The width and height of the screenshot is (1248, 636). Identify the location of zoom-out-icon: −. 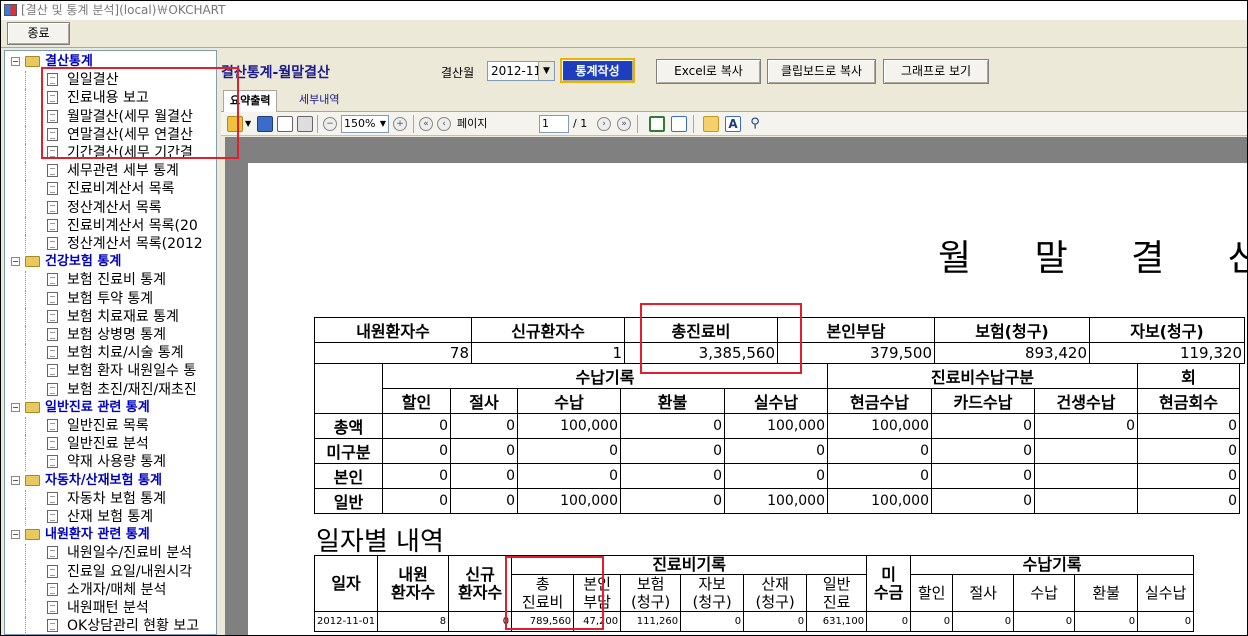
(330, 124).